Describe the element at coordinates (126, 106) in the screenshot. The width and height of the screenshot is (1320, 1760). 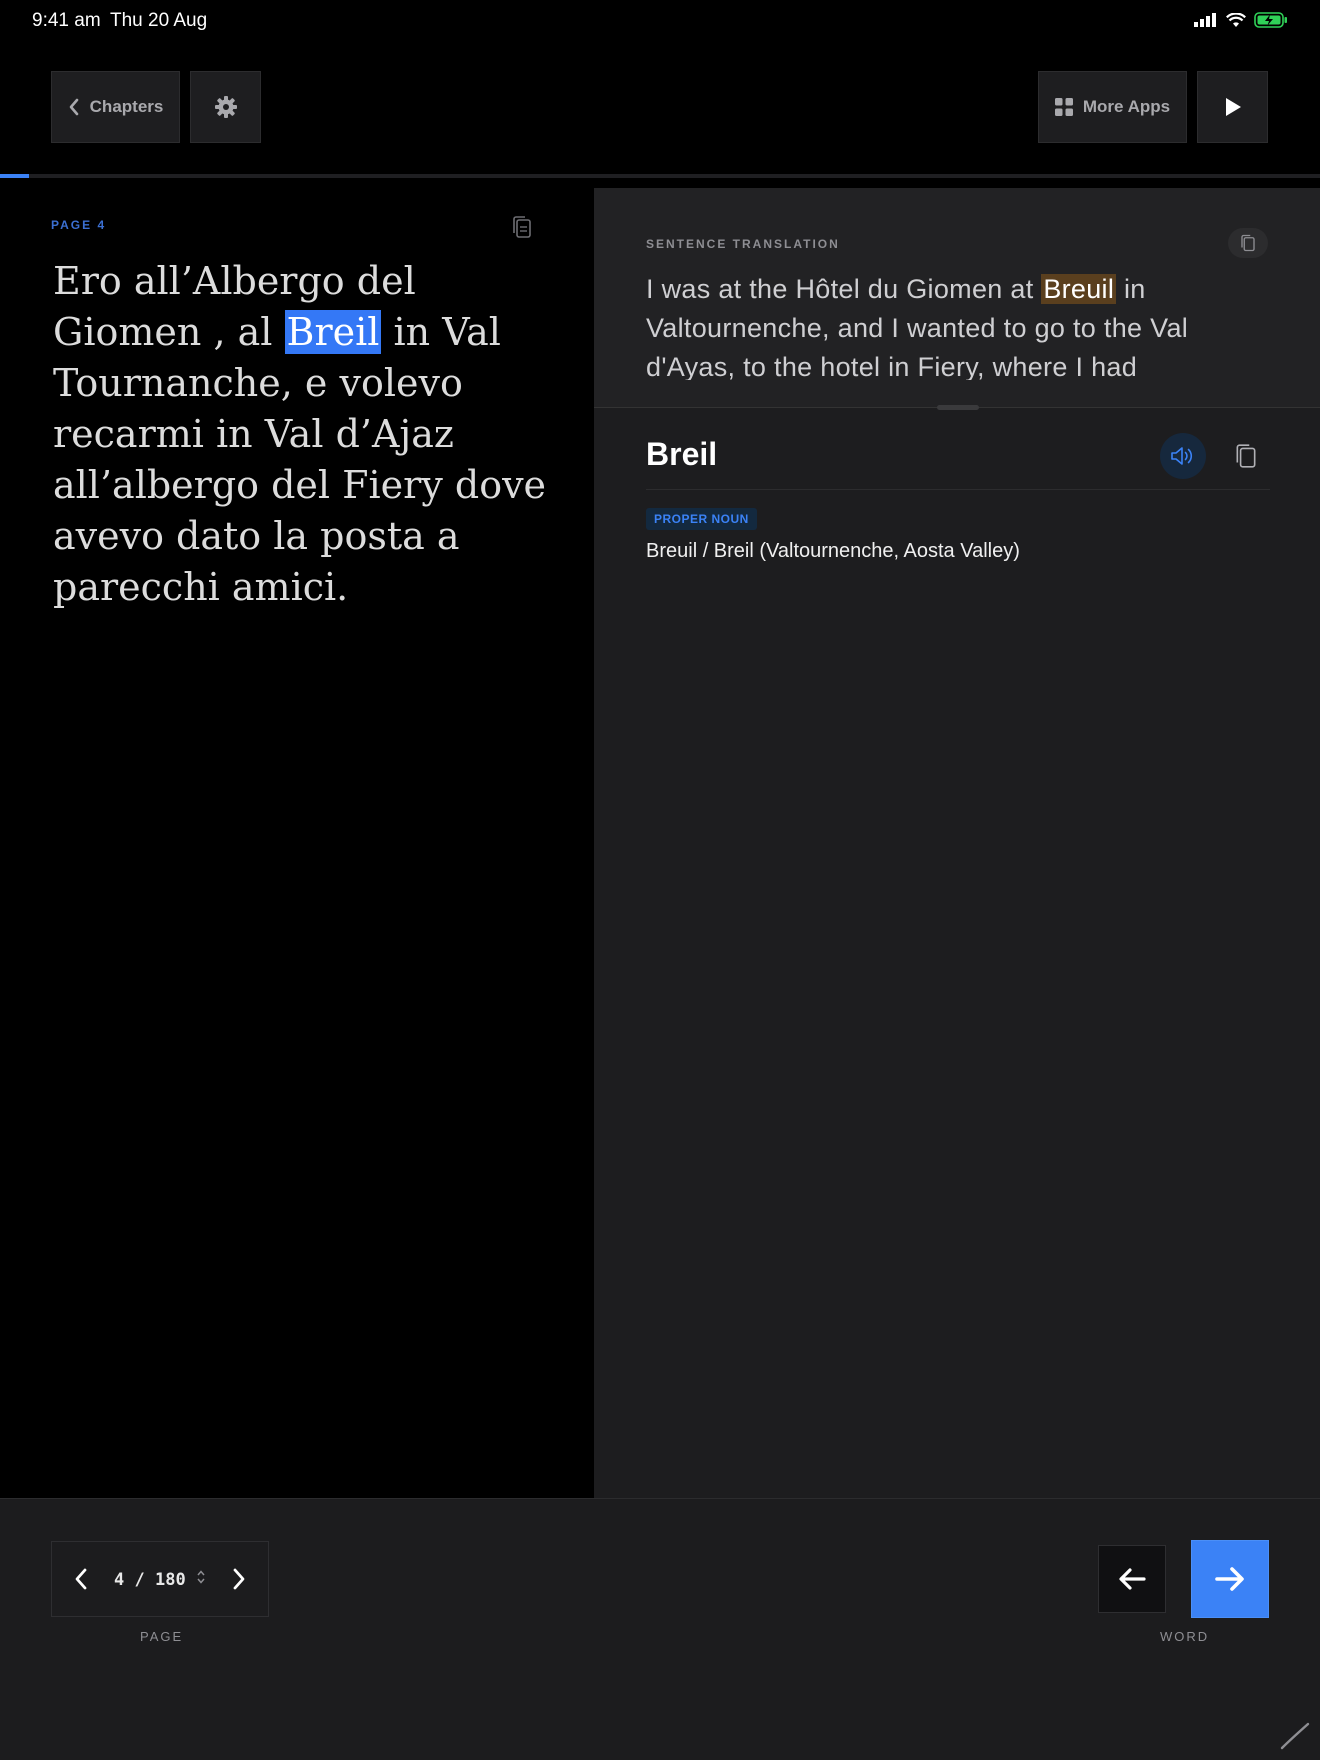
I see `chapters-label: Chapters` at that location.